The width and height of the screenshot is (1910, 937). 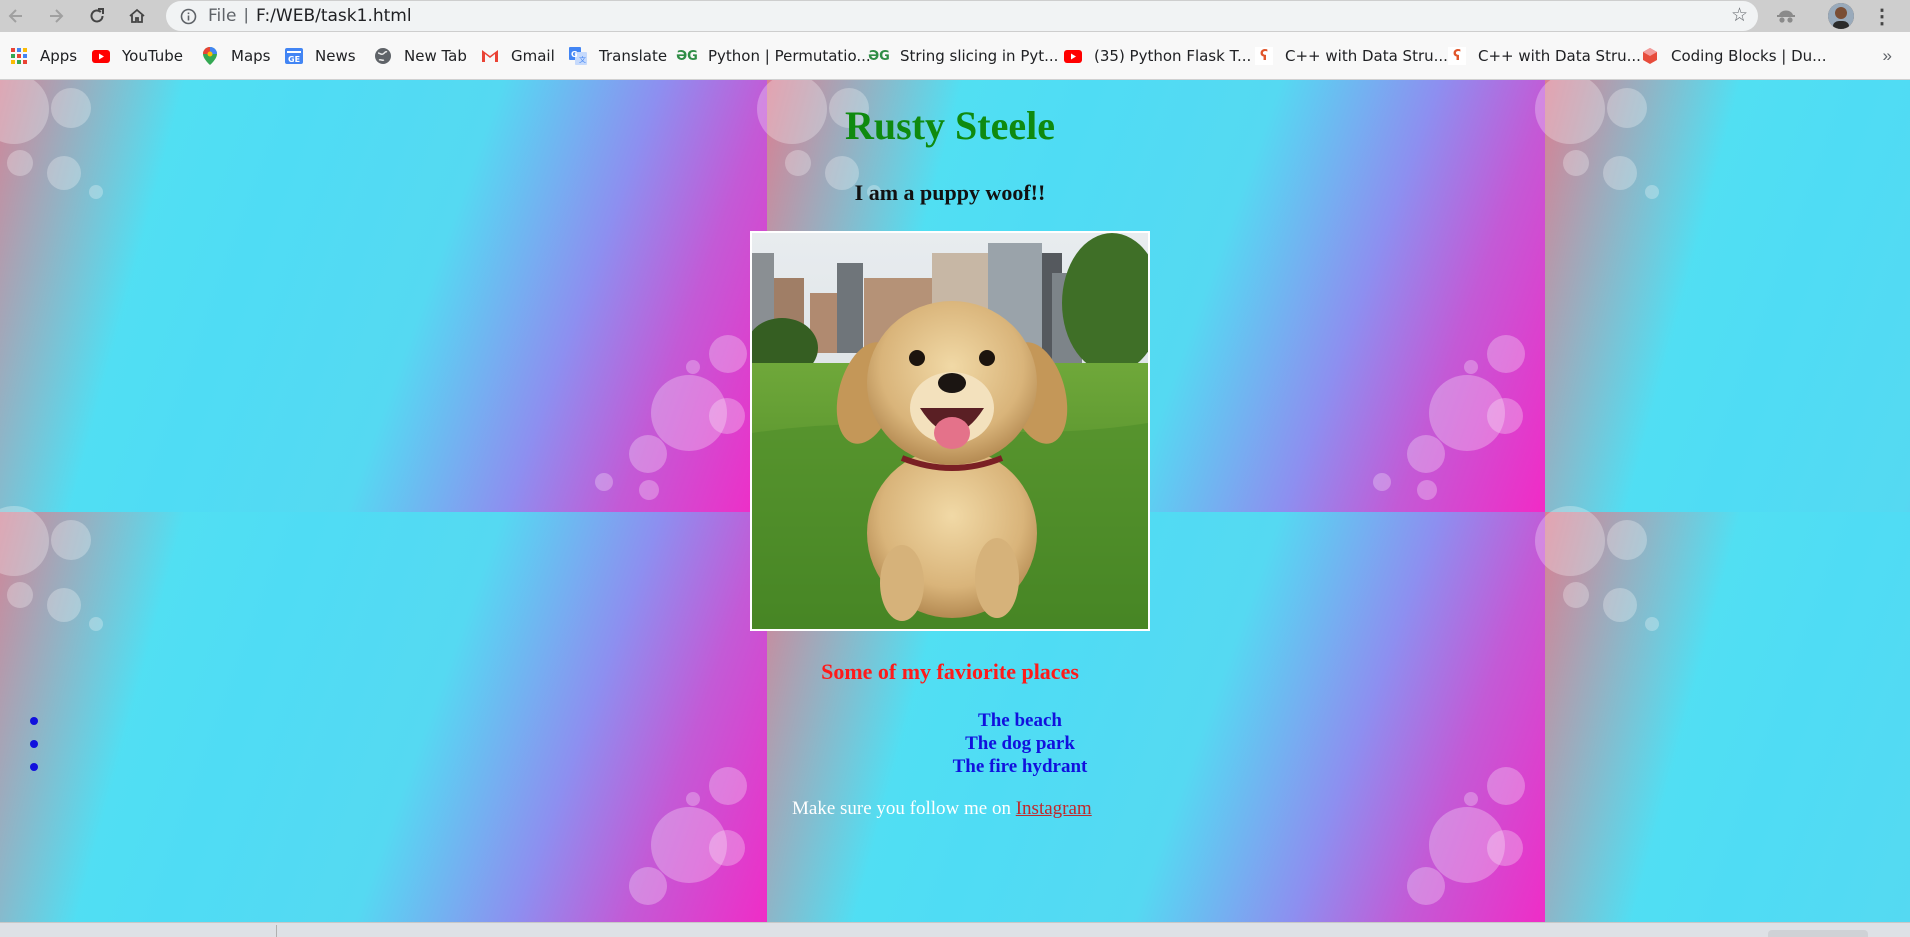 I want to click on bookmark-star-icon: ☆, so click(x=1739, y=16).